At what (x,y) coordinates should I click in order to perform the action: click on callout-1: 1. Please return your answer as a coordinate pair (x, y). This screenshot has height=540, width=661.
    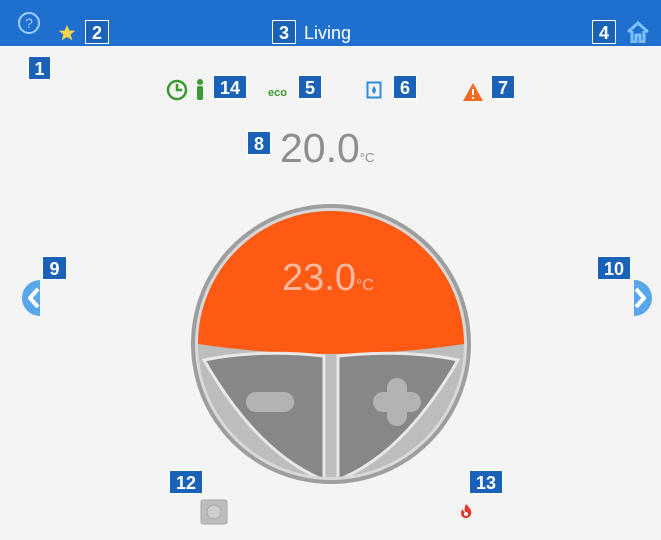
    Looking at the image, I should click on (39, 68).